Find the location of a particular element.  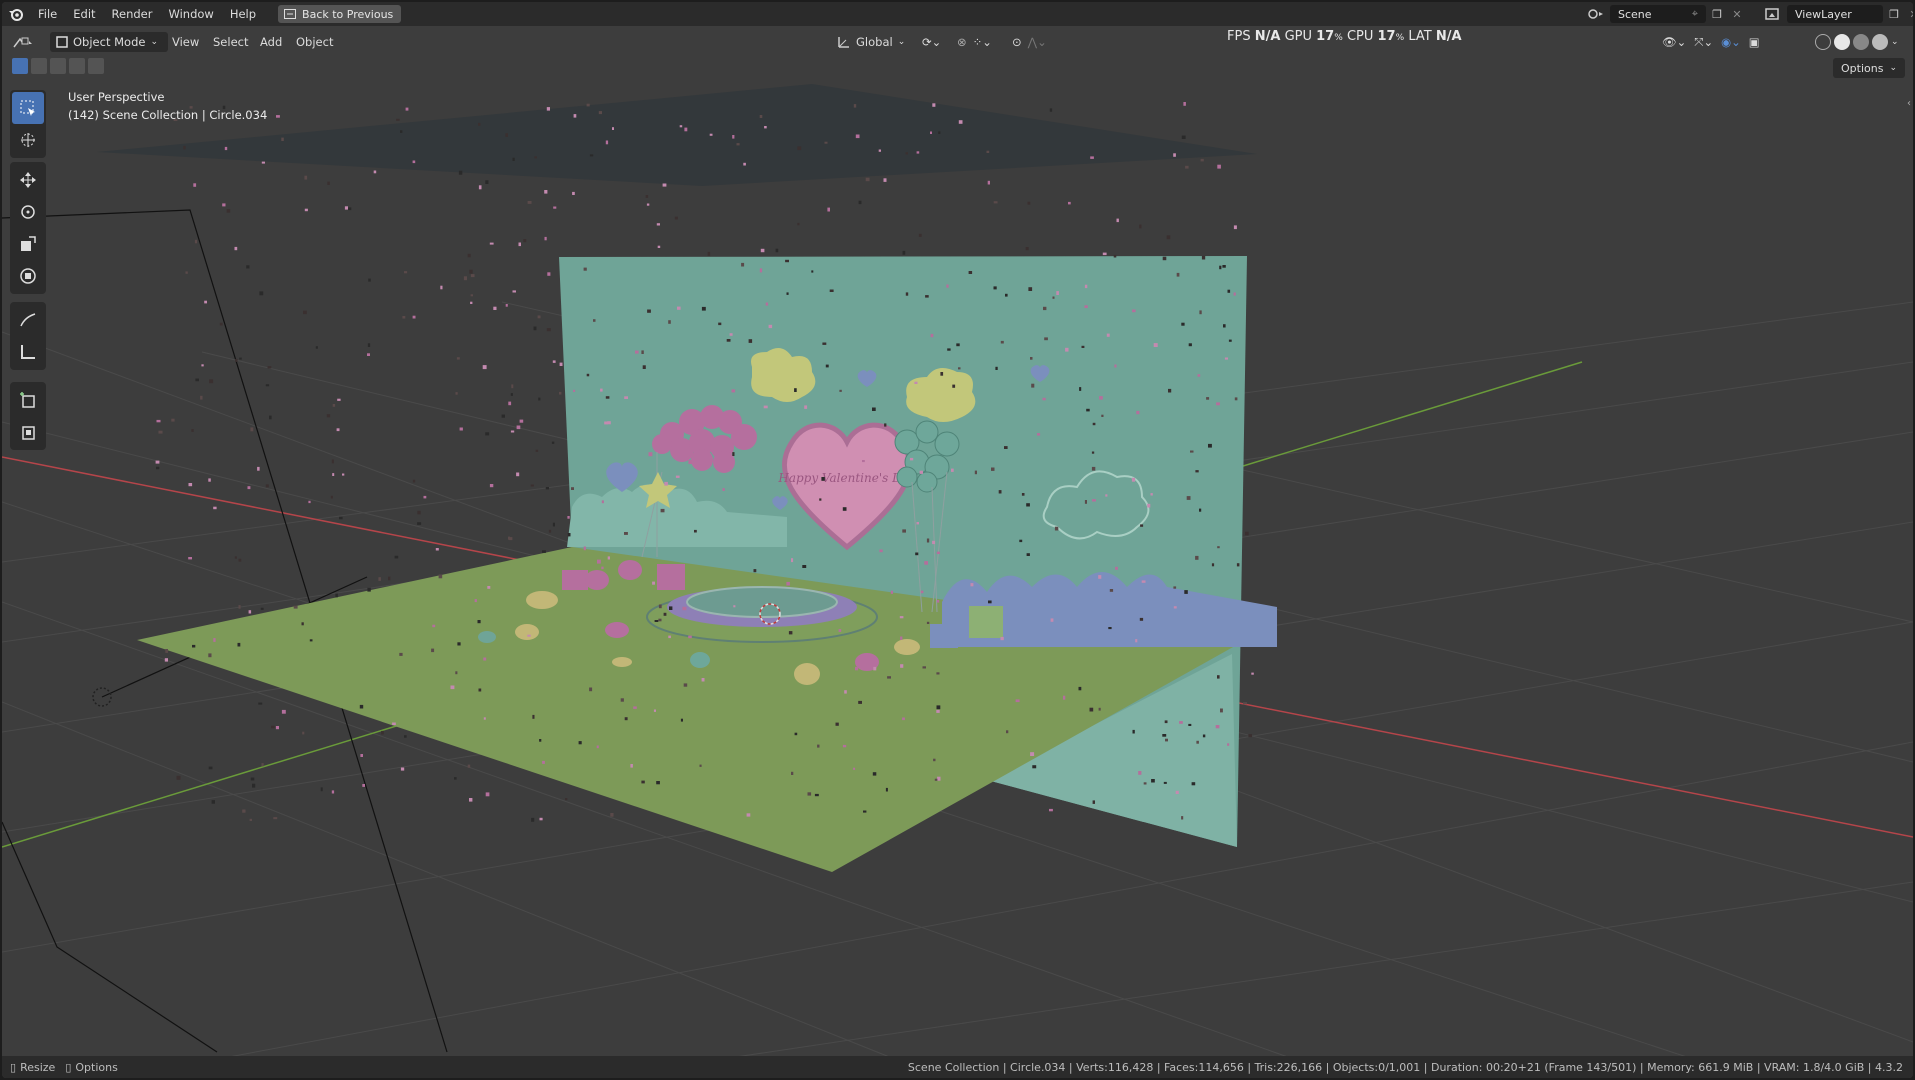

shading-material-icon is located at coordinates (1861, 42).